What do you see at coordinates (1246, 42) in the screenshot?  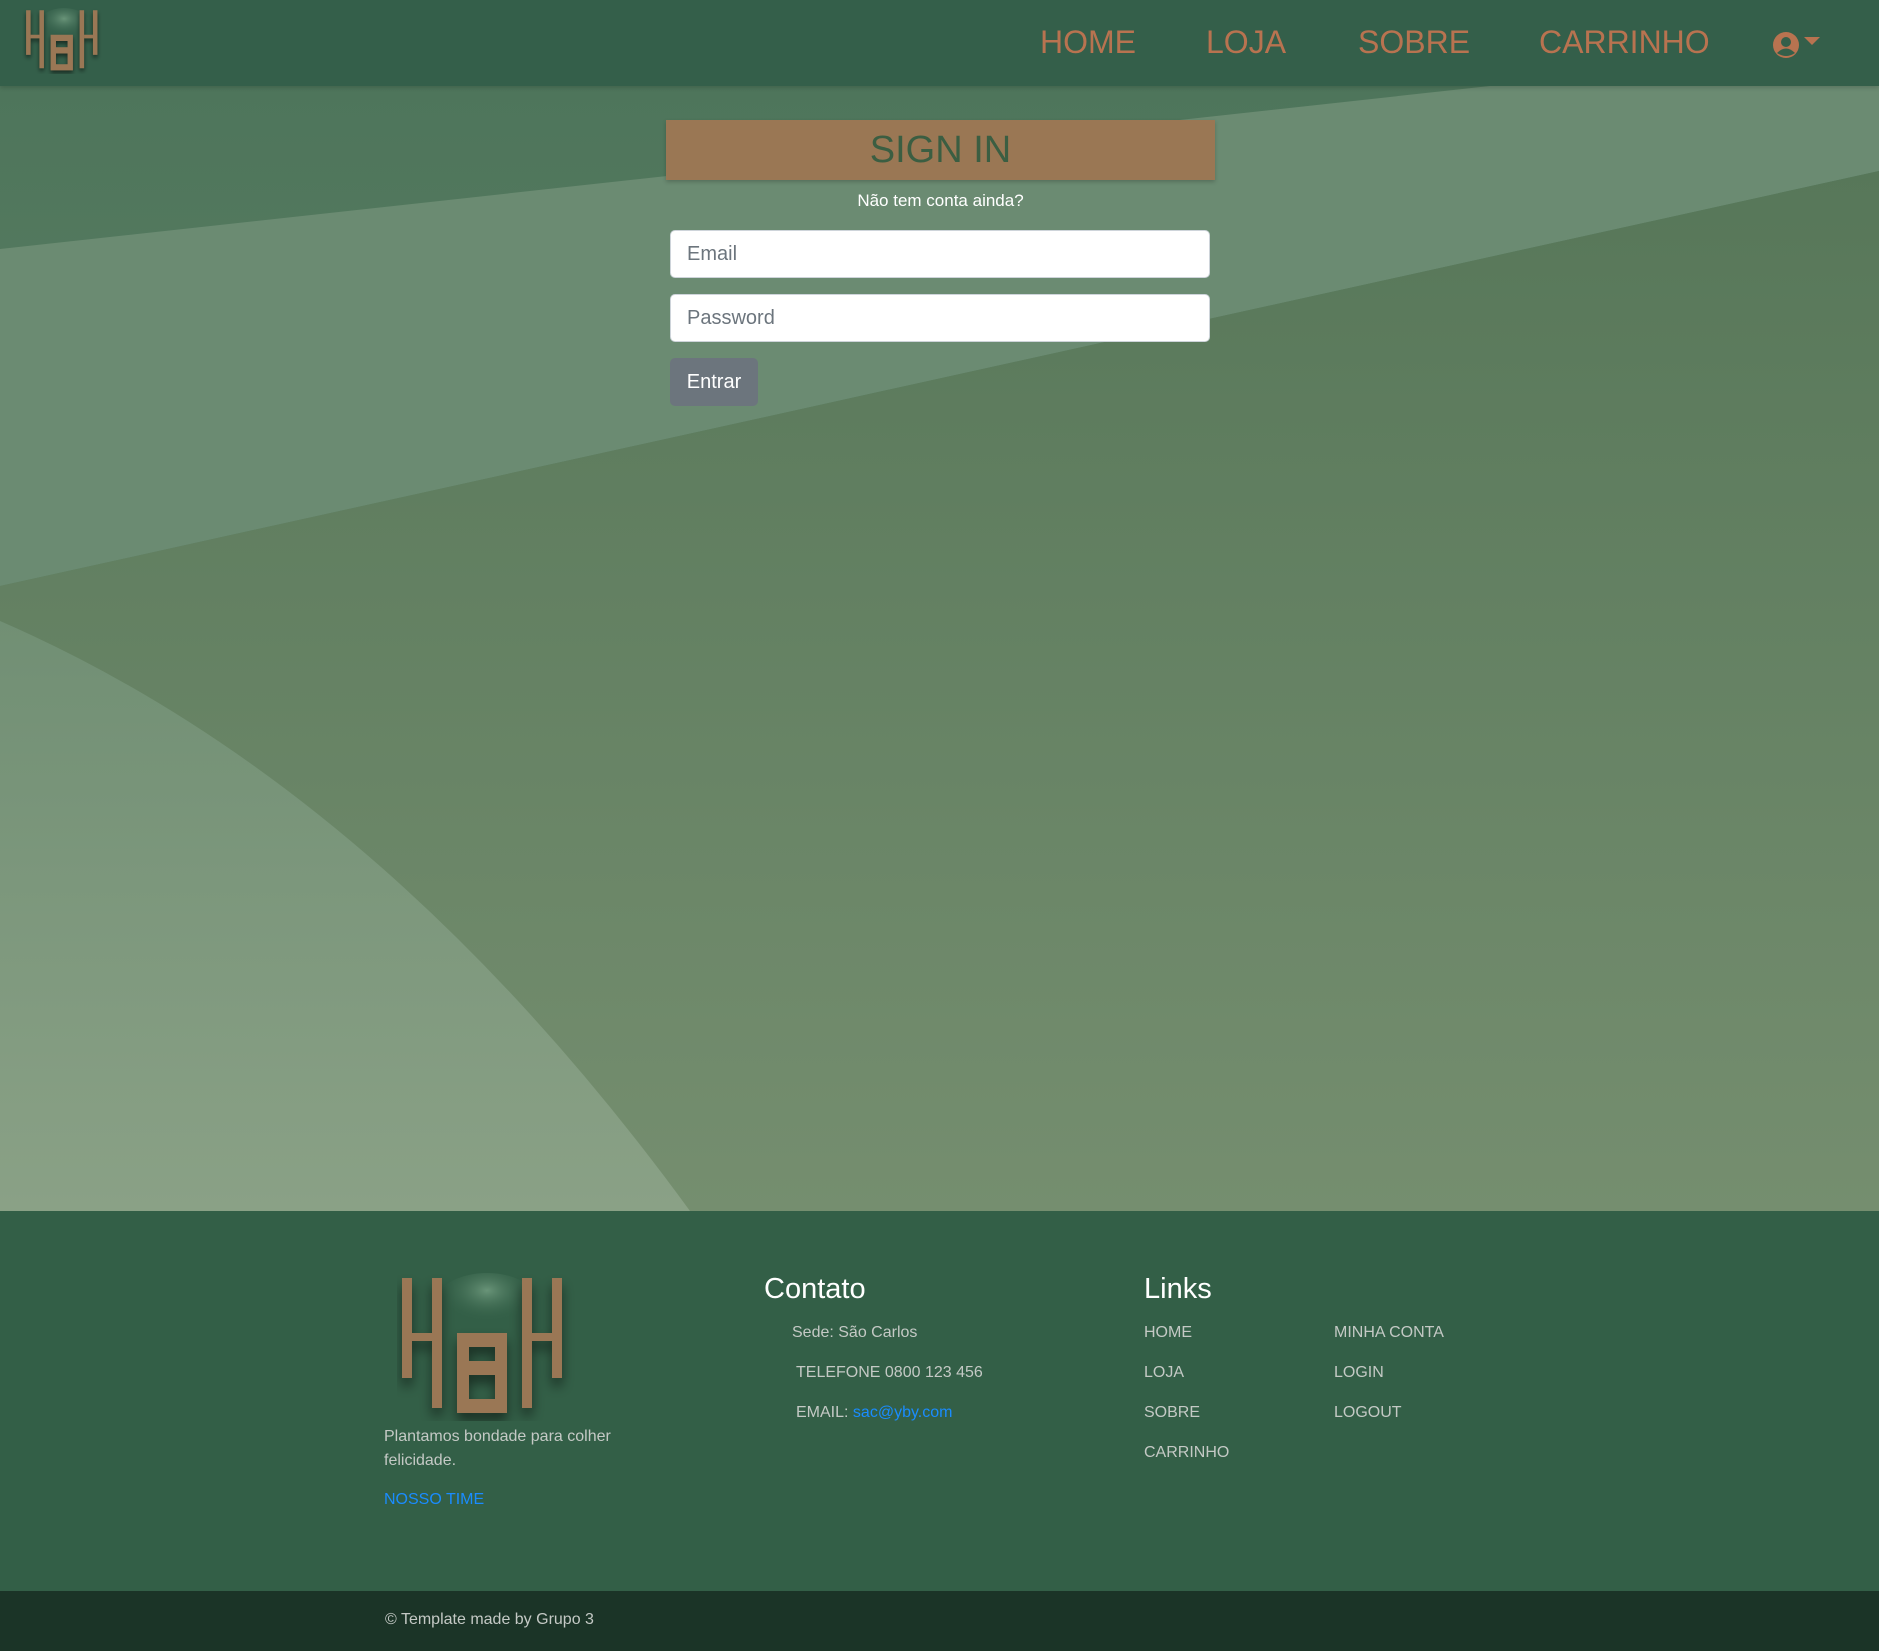 I see `nav-link-loja: LOJA` at bounding box center [1246, 42].